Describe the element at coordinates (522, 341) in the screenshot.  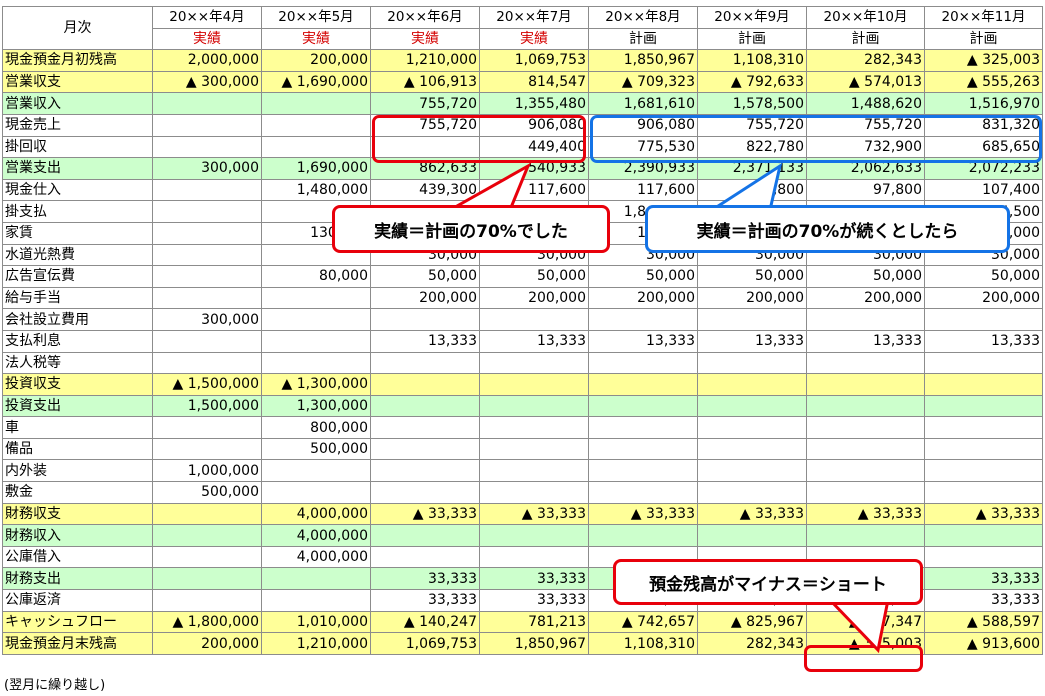
I see `table-row: 支払利息 13,333 13,333 13,333 13,333 13,333 13,333` at that location.